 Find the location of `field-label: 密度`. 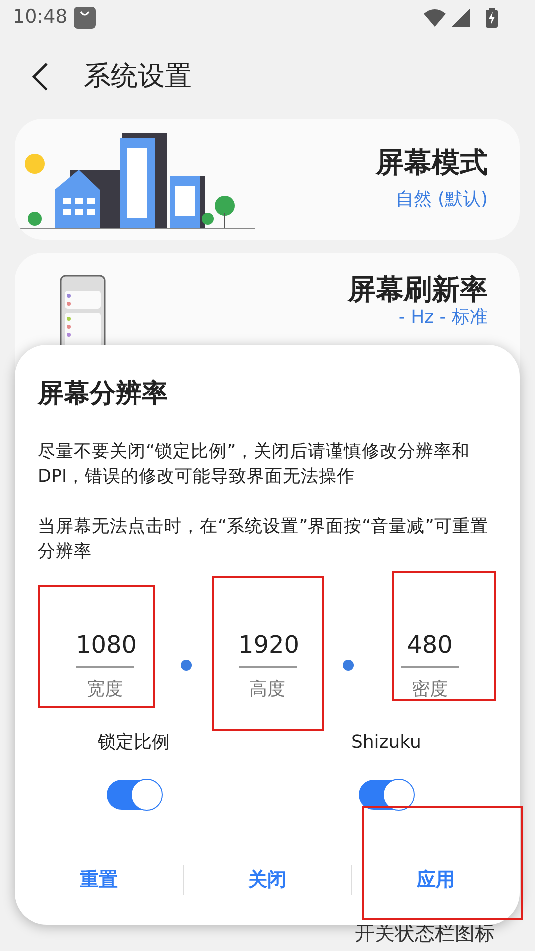

field-label: 密度 is located at coordinates (430, 690).